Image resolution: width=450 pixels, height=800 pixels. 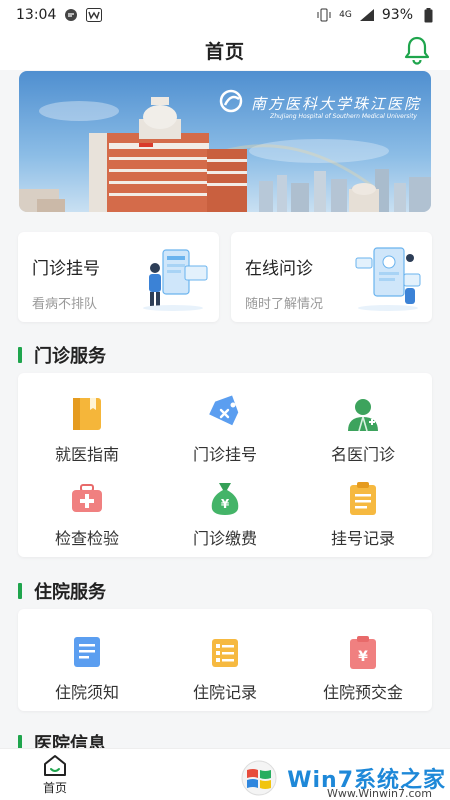 What do you see at coordinates (225, 653) in the screenshot?
I see `record-icon` at bounding box center [225, 653].